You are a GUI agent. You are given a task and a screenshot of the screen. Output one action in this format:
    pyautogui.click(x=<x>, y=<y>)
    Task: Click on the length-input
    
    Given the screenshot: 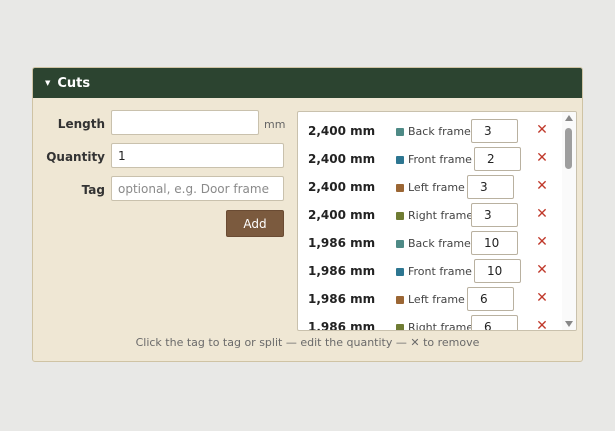 What is the action you would take?
    pyautogui.click(x=185, y=122)
    